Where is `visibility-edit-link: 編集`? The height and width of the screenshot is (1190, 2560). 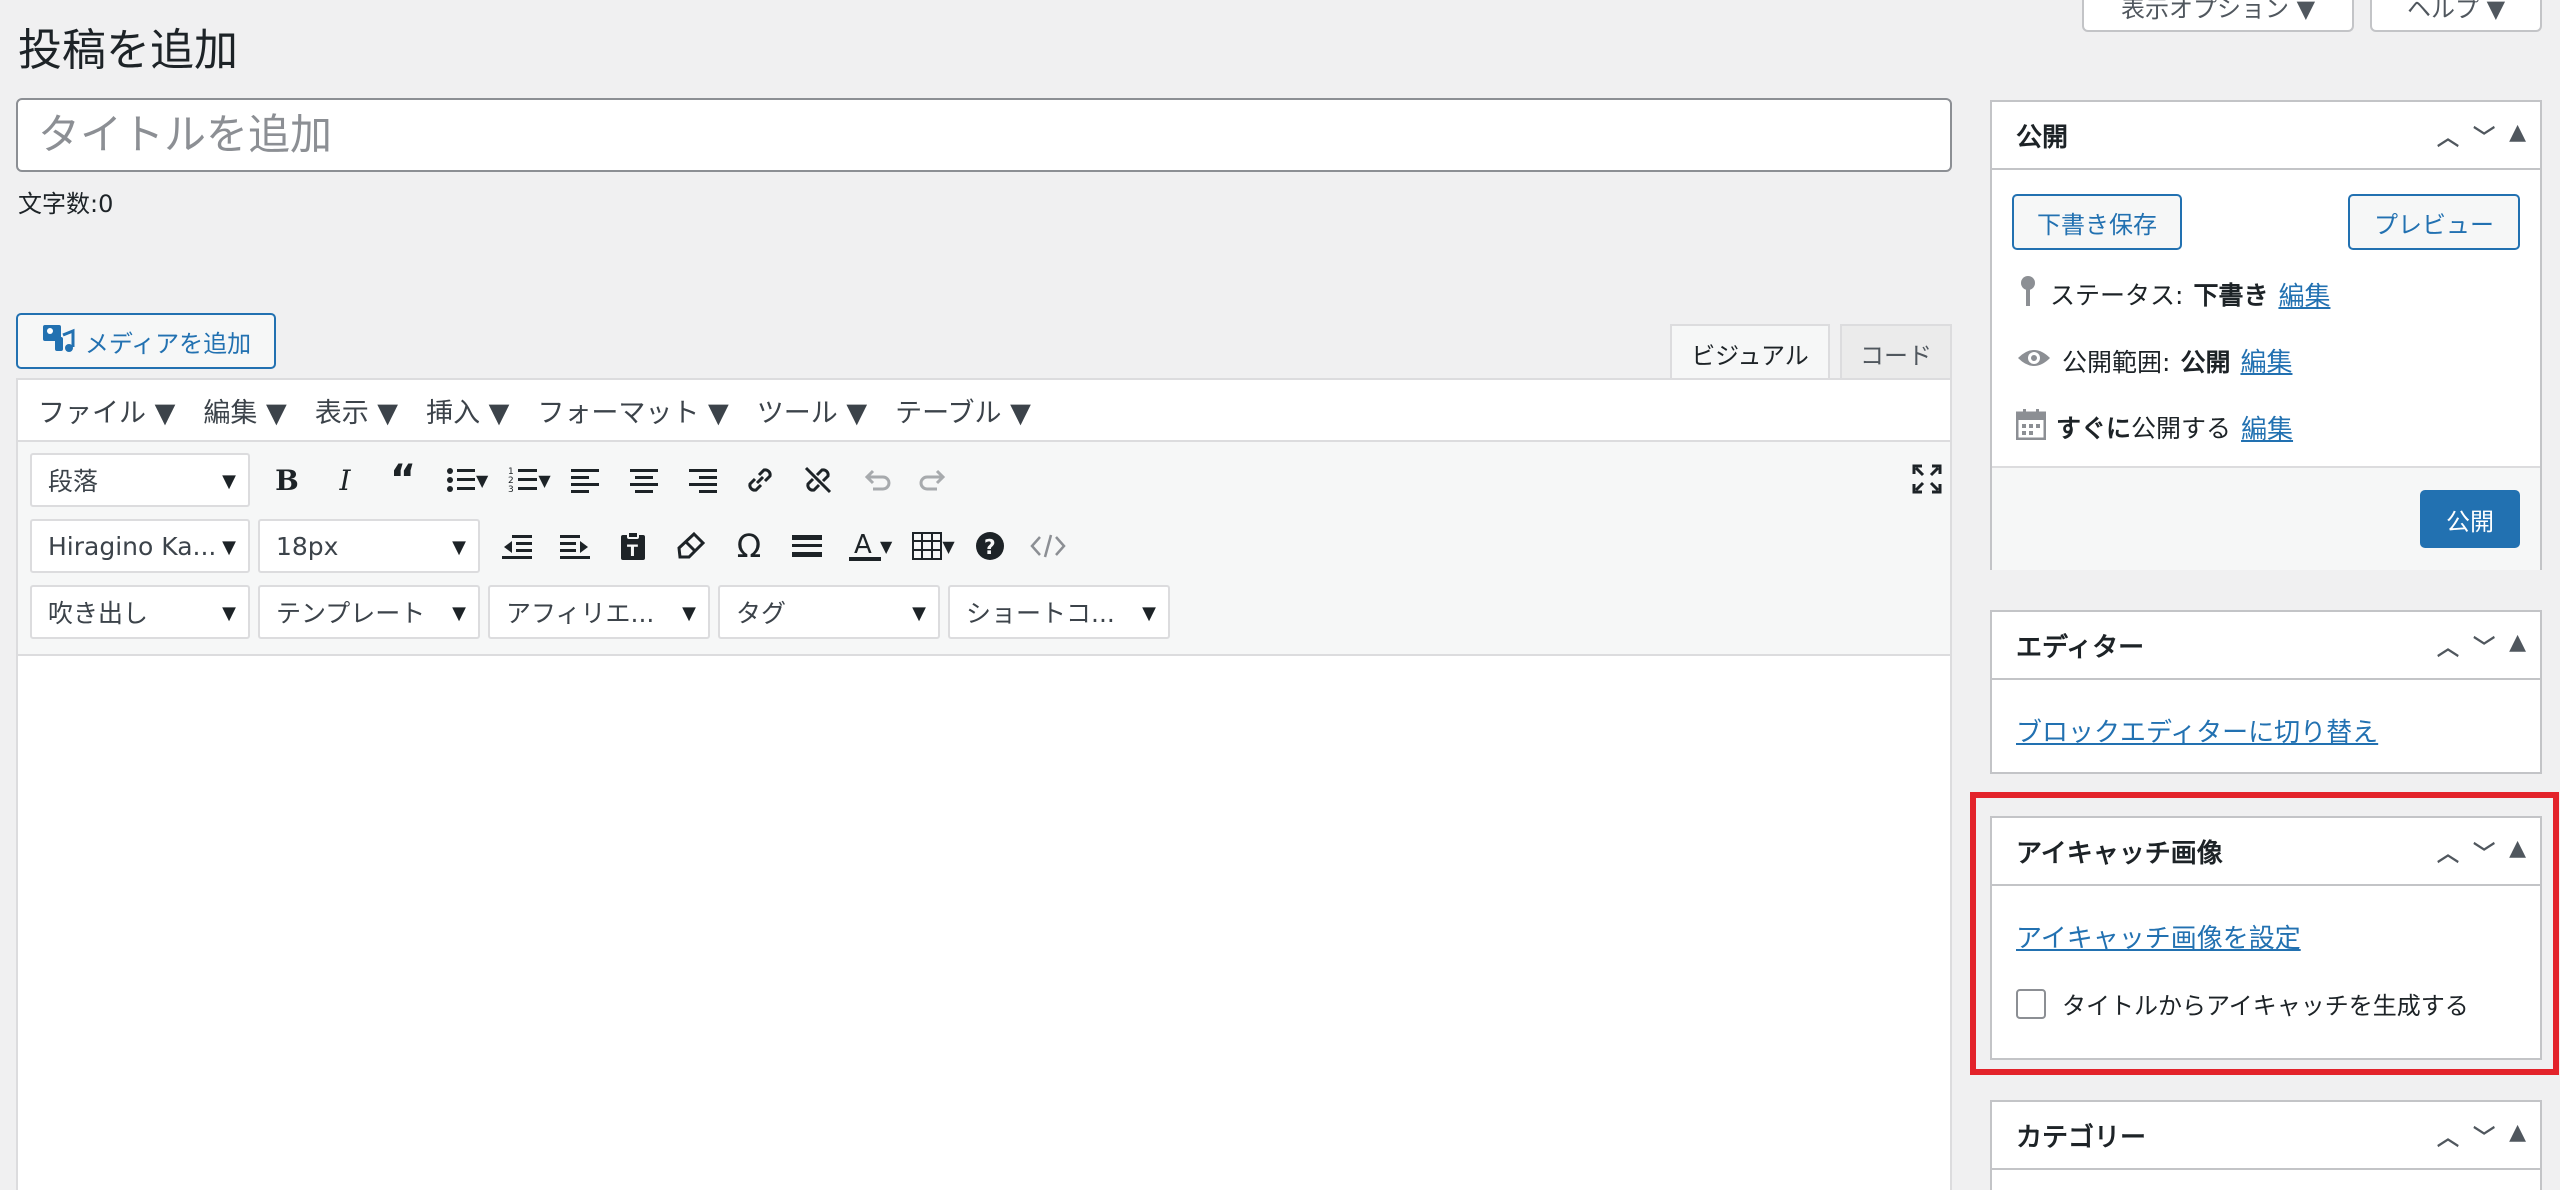 visibility-edit-link: 編集 is located at coordinates (2266, 360).